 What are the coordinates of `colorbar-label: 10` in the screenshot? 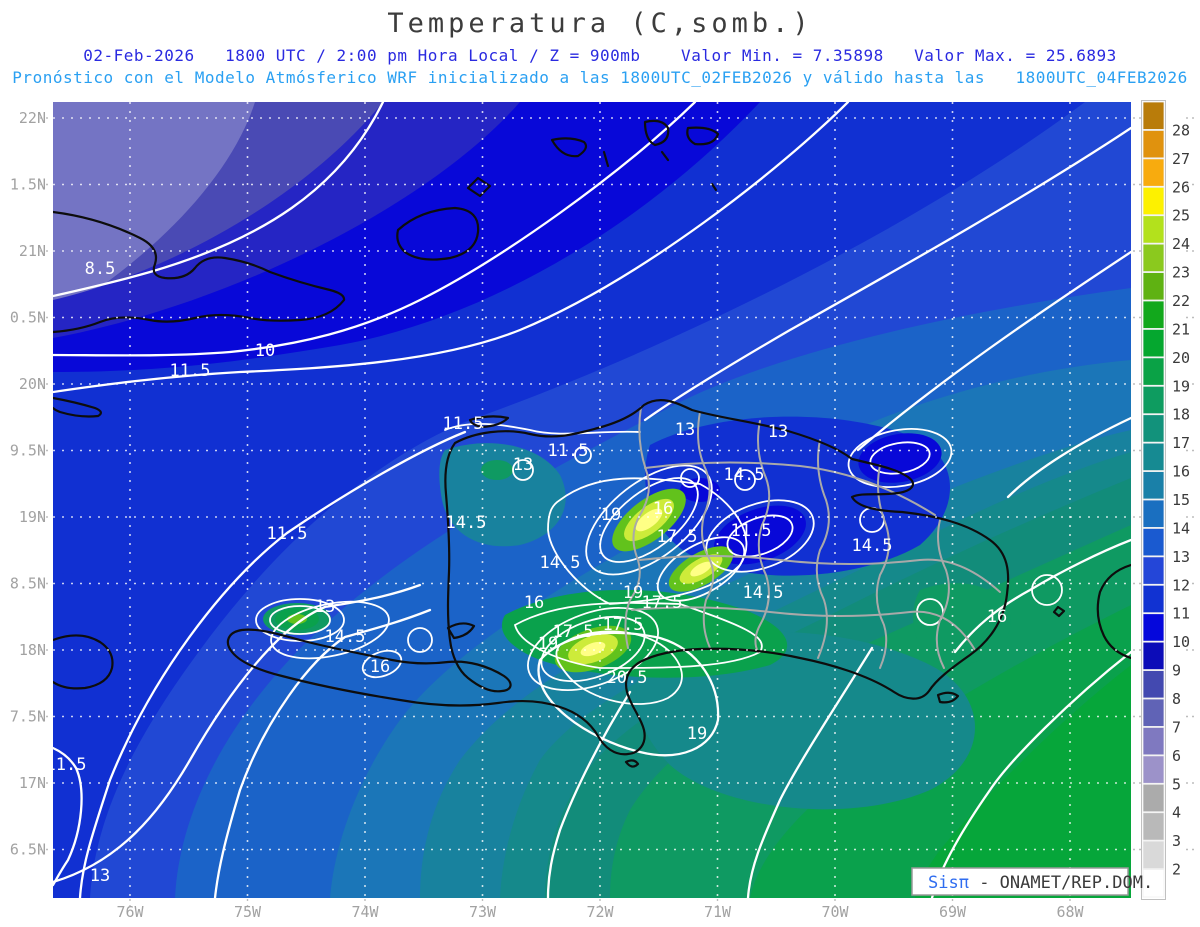 It's located at (1181, 642).